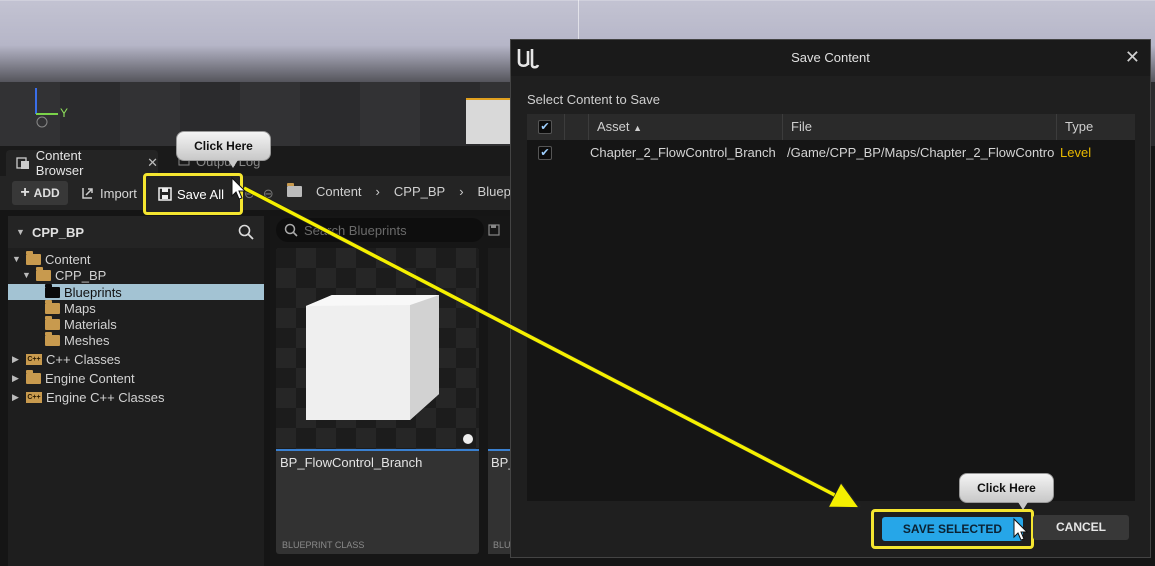 Image resolution: width=1155 pixels, height=566 pixels. I want to click on tree-item-label: CPP_BP, so click(81, 275).